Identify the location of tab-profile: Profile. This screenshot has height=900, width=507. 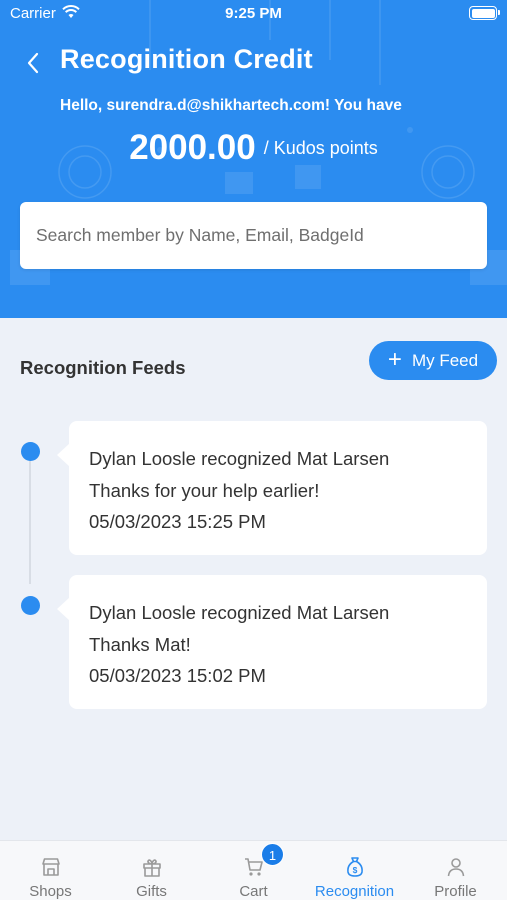
(455, 870).